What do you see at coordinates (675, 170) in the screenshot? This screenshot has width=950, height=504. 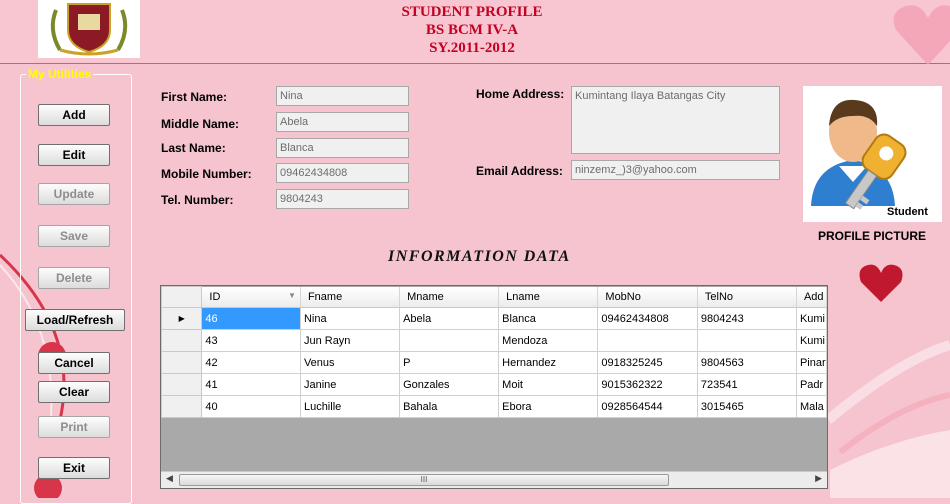 I see `email-address-field: ninzemz_)3@yahoo.com` at bounding box center [675, 170].